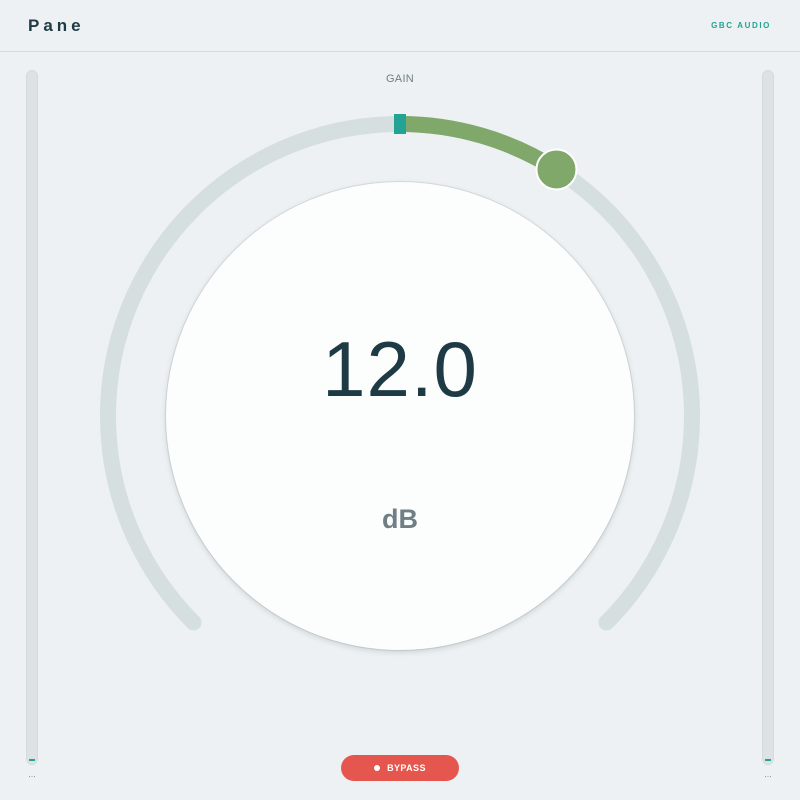 Image resolution: width=800 pixels, height=800 pixels. I want to click on gain-unit: dB, so click(400, 519).